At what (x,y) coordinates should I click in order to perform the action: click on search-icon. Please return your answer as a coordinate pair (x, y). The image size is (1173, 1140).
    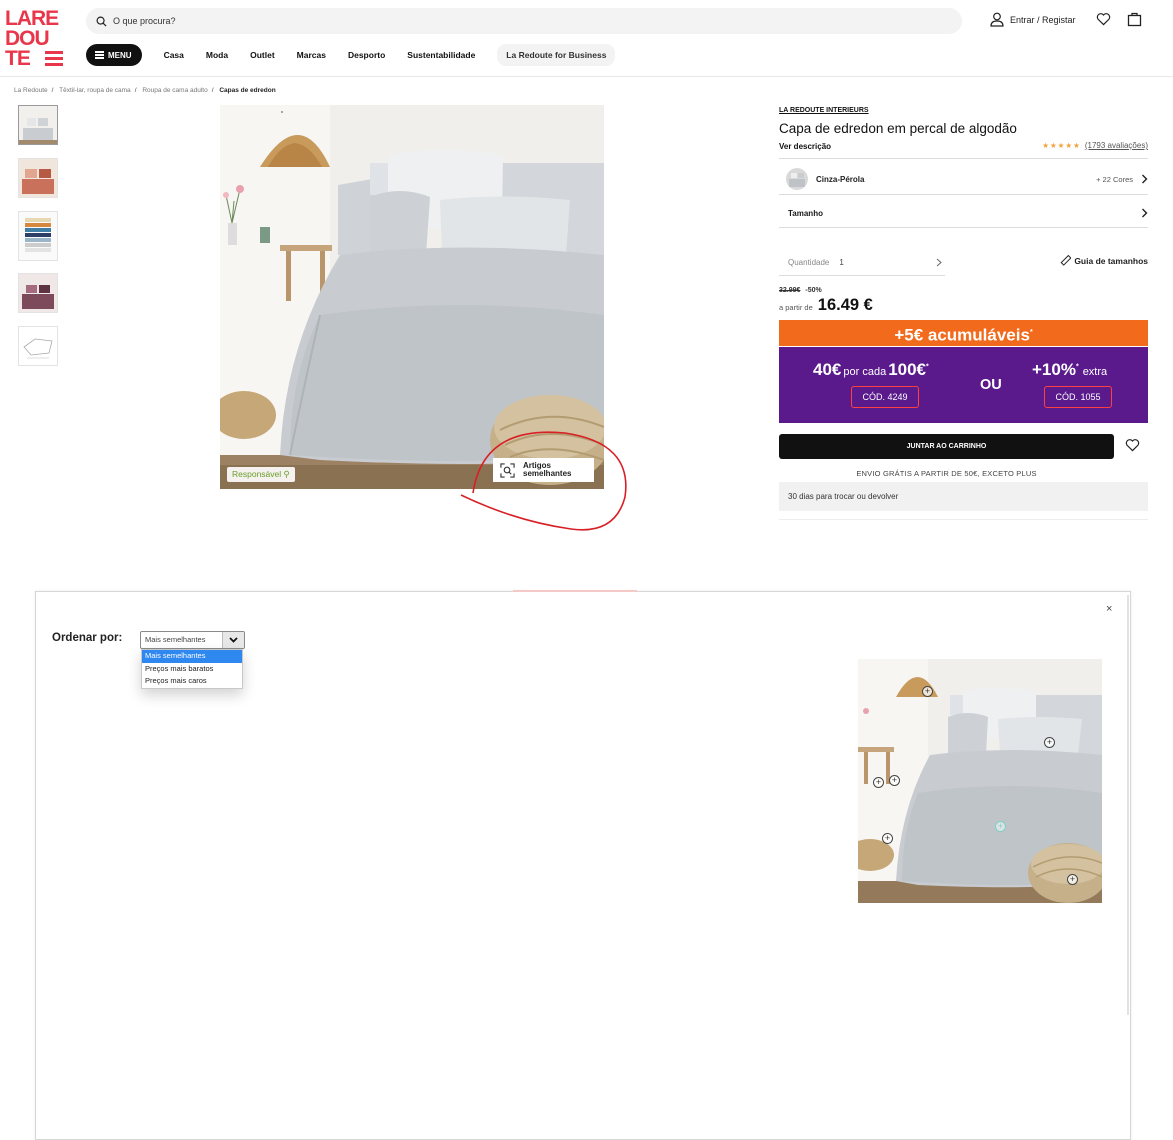
    Looking at the image, I should click on (101, 21).